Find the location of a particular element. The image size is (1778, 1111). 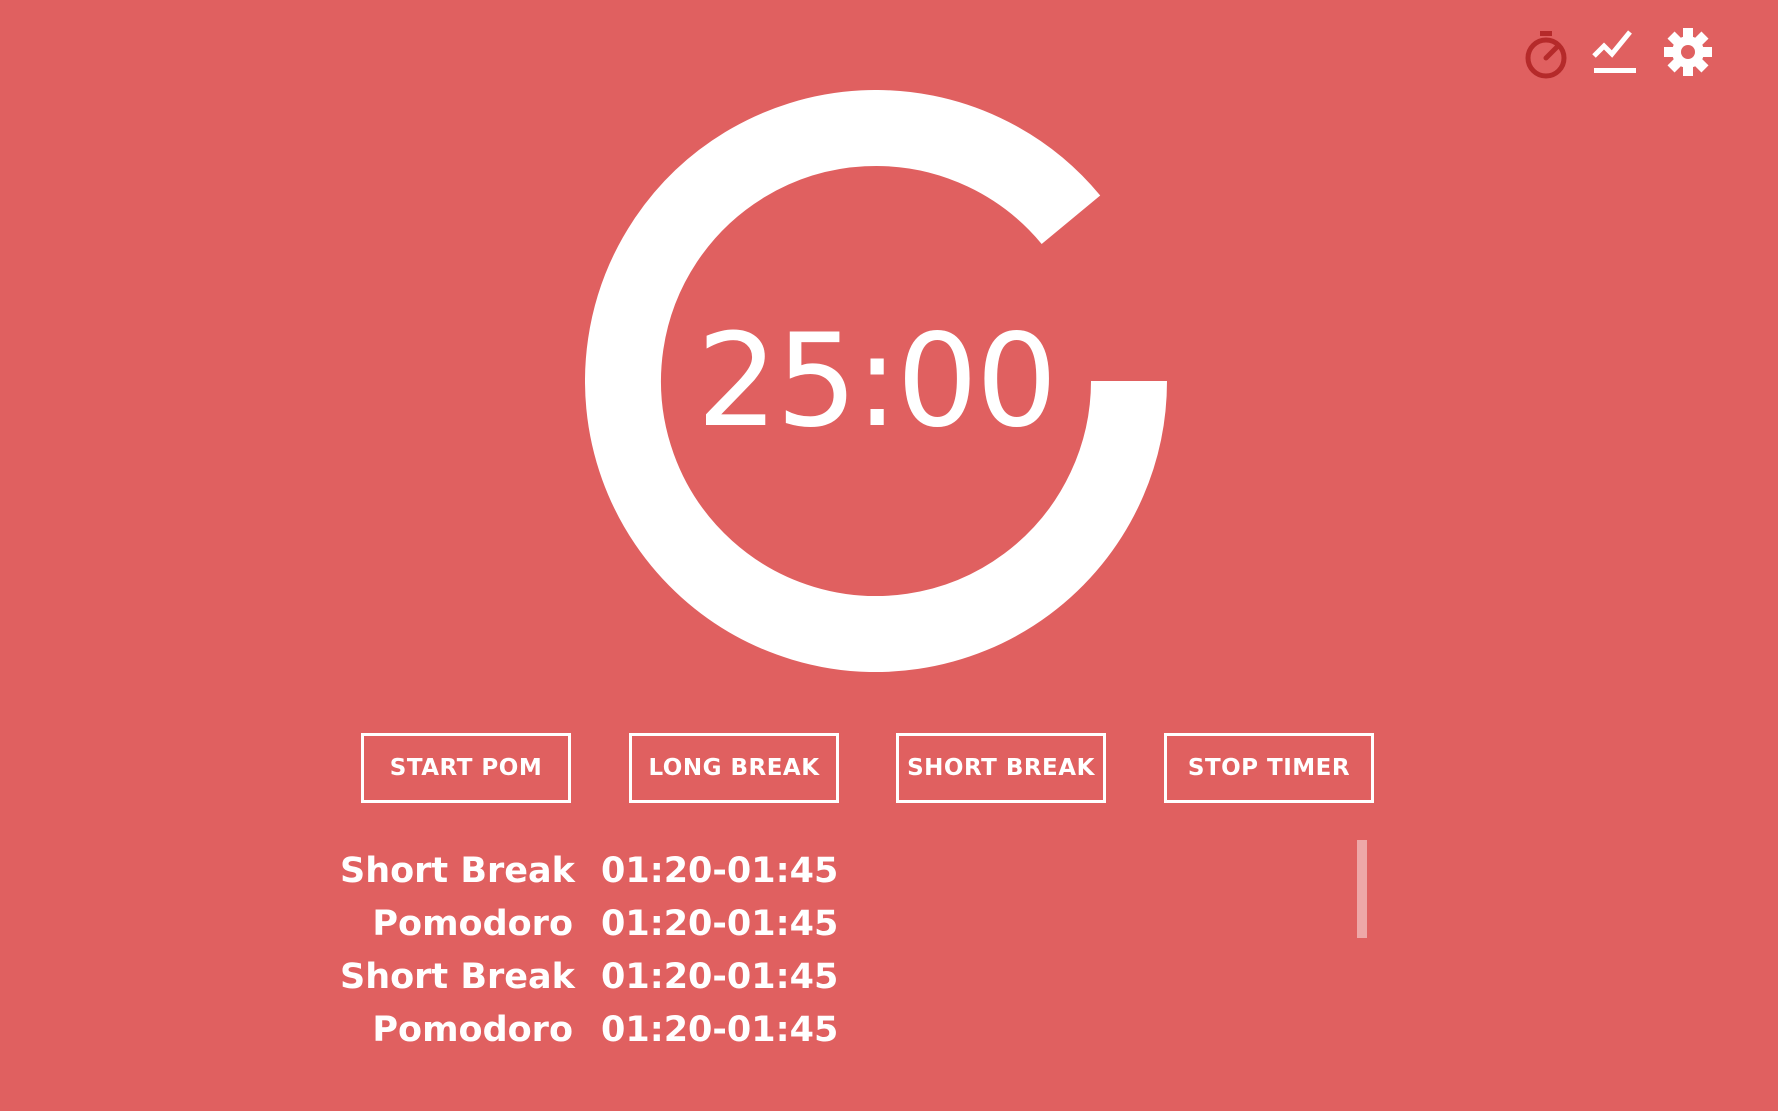

short-break-button: SHORT BREAK is located at coordinates (1001, 768).